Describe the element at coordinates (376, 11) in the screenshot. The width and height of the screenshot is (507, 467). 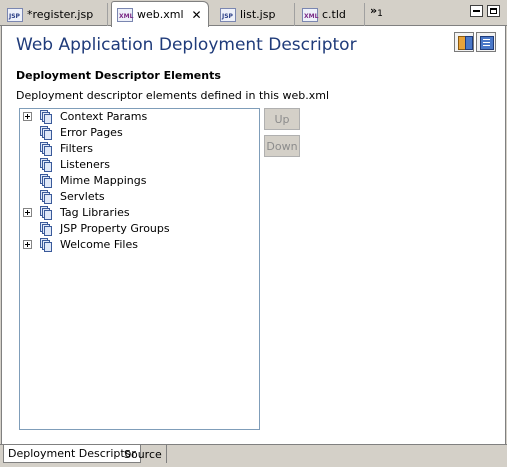
I see `tab-overflow-button: »1` at that location.